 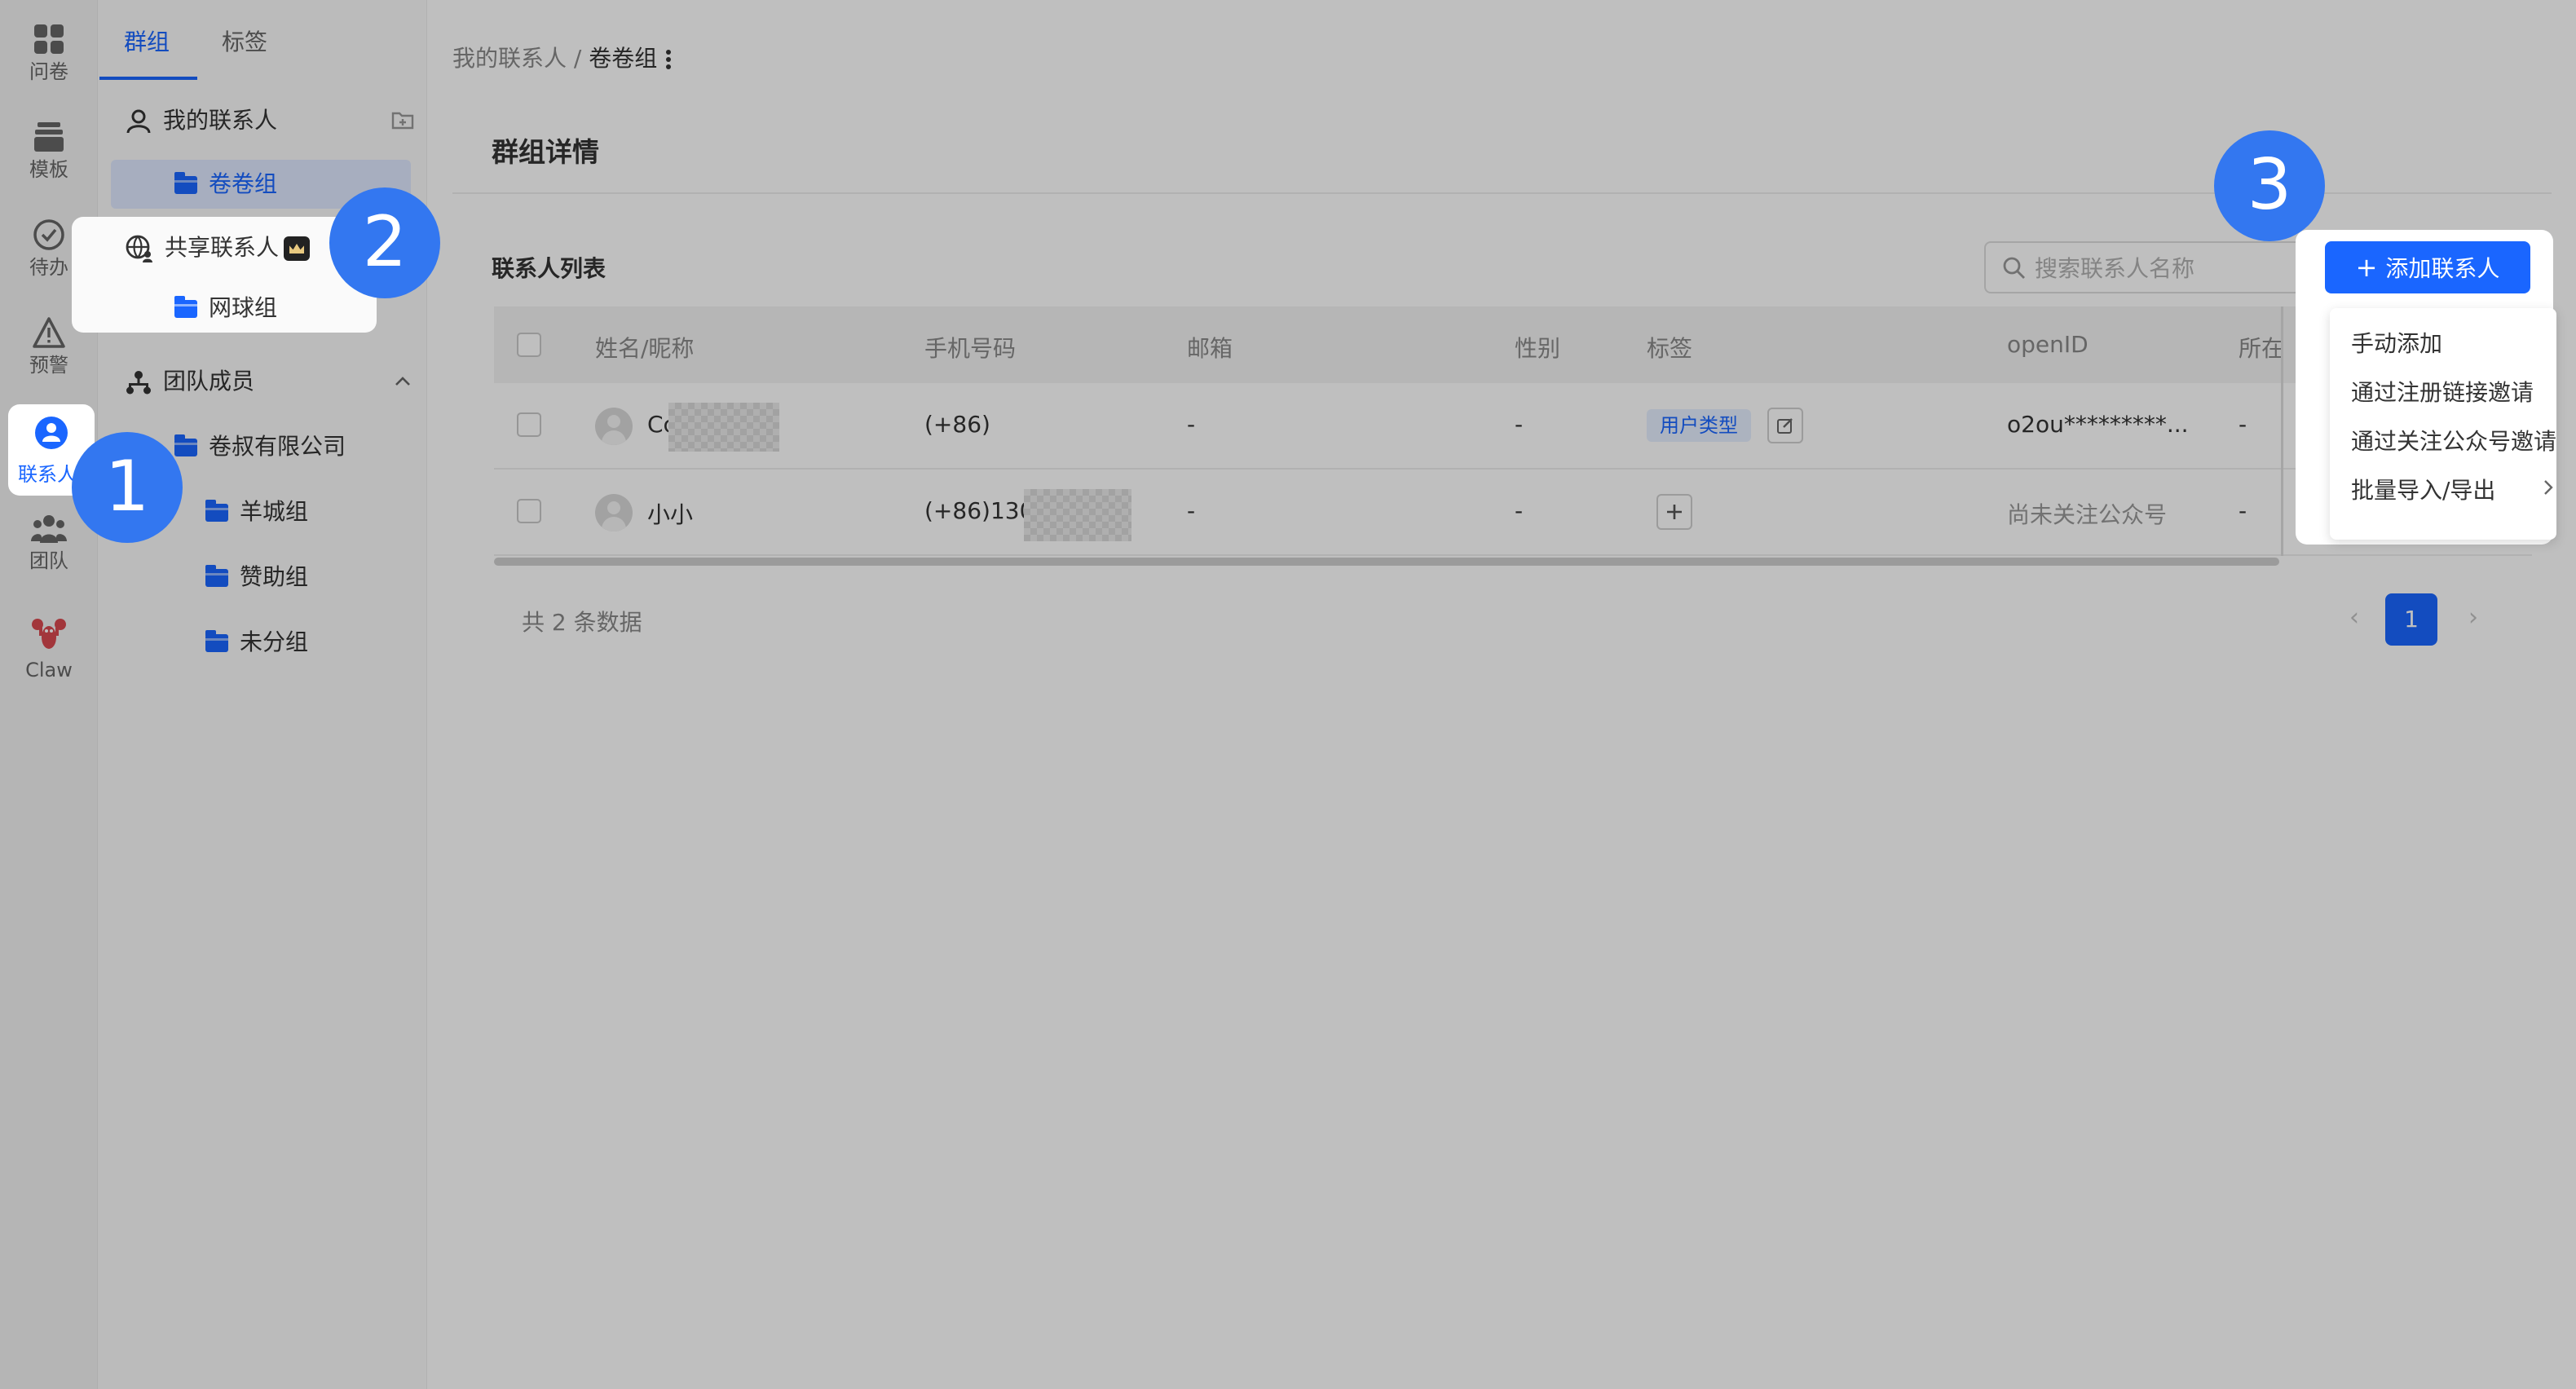 What do you see at coordinates (127, 487) in the screenshot?
I see `step-badge-1: 1` at bounding box center [127, 487].